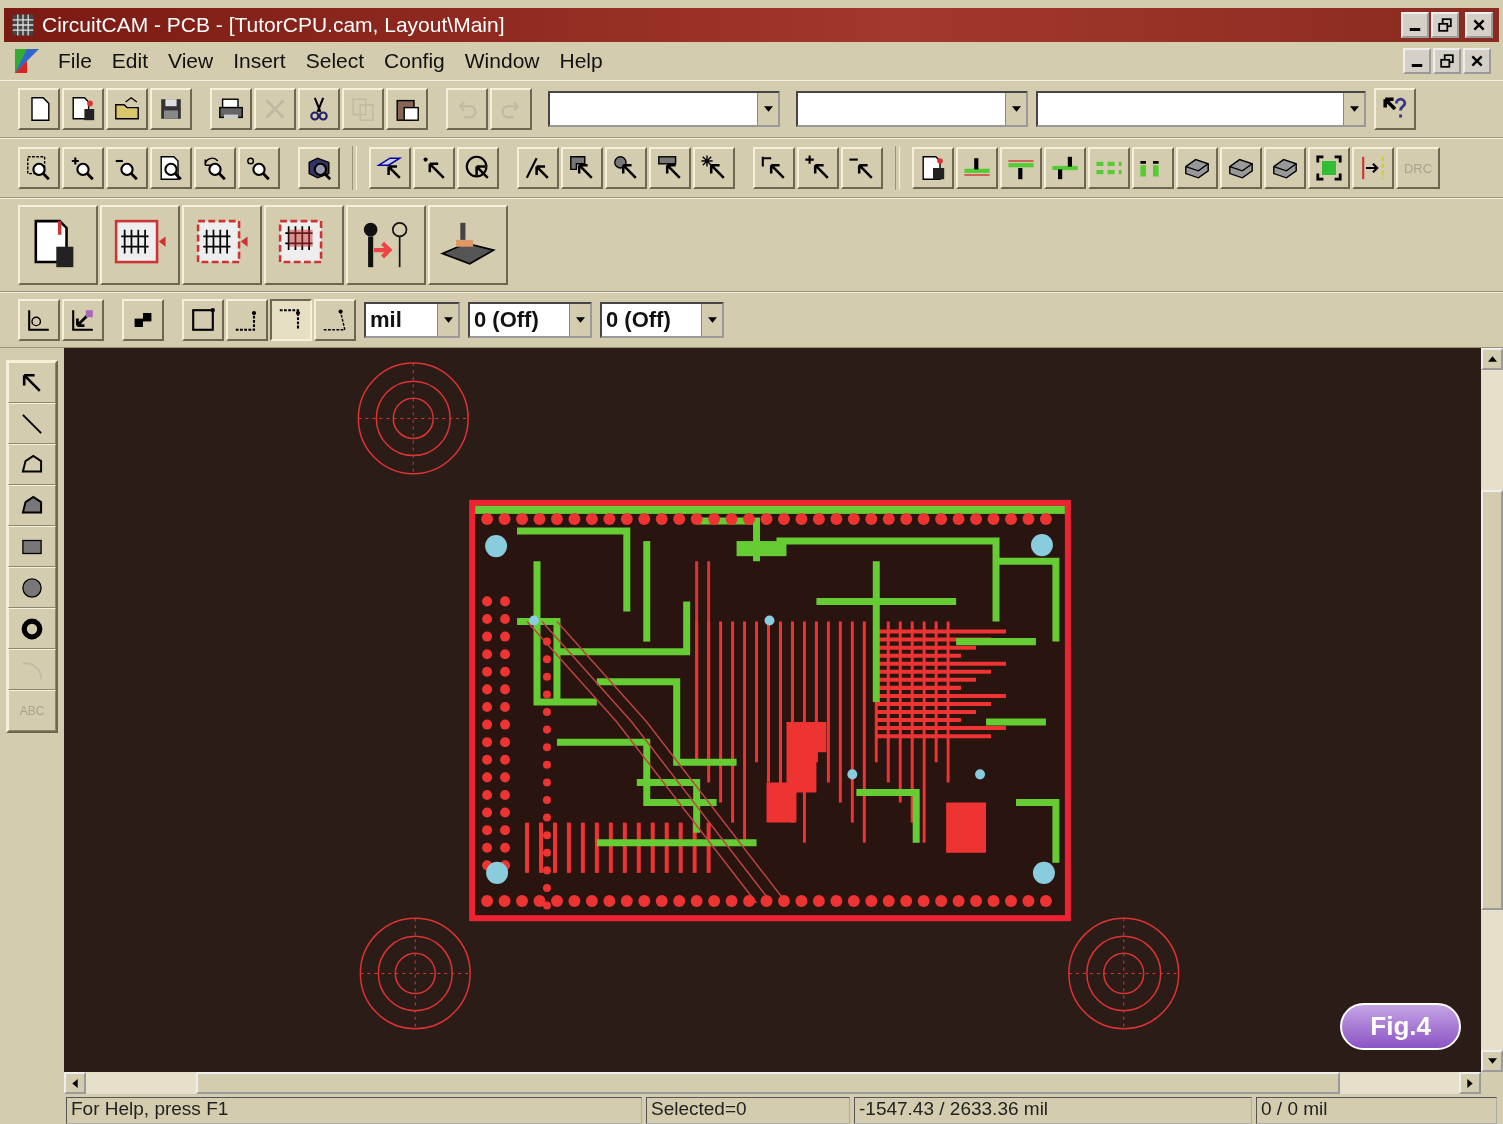 Image resolution: width=1503 pixels, height=1124 pixels. I want to click on drill-tool-button, so click(386, 245).